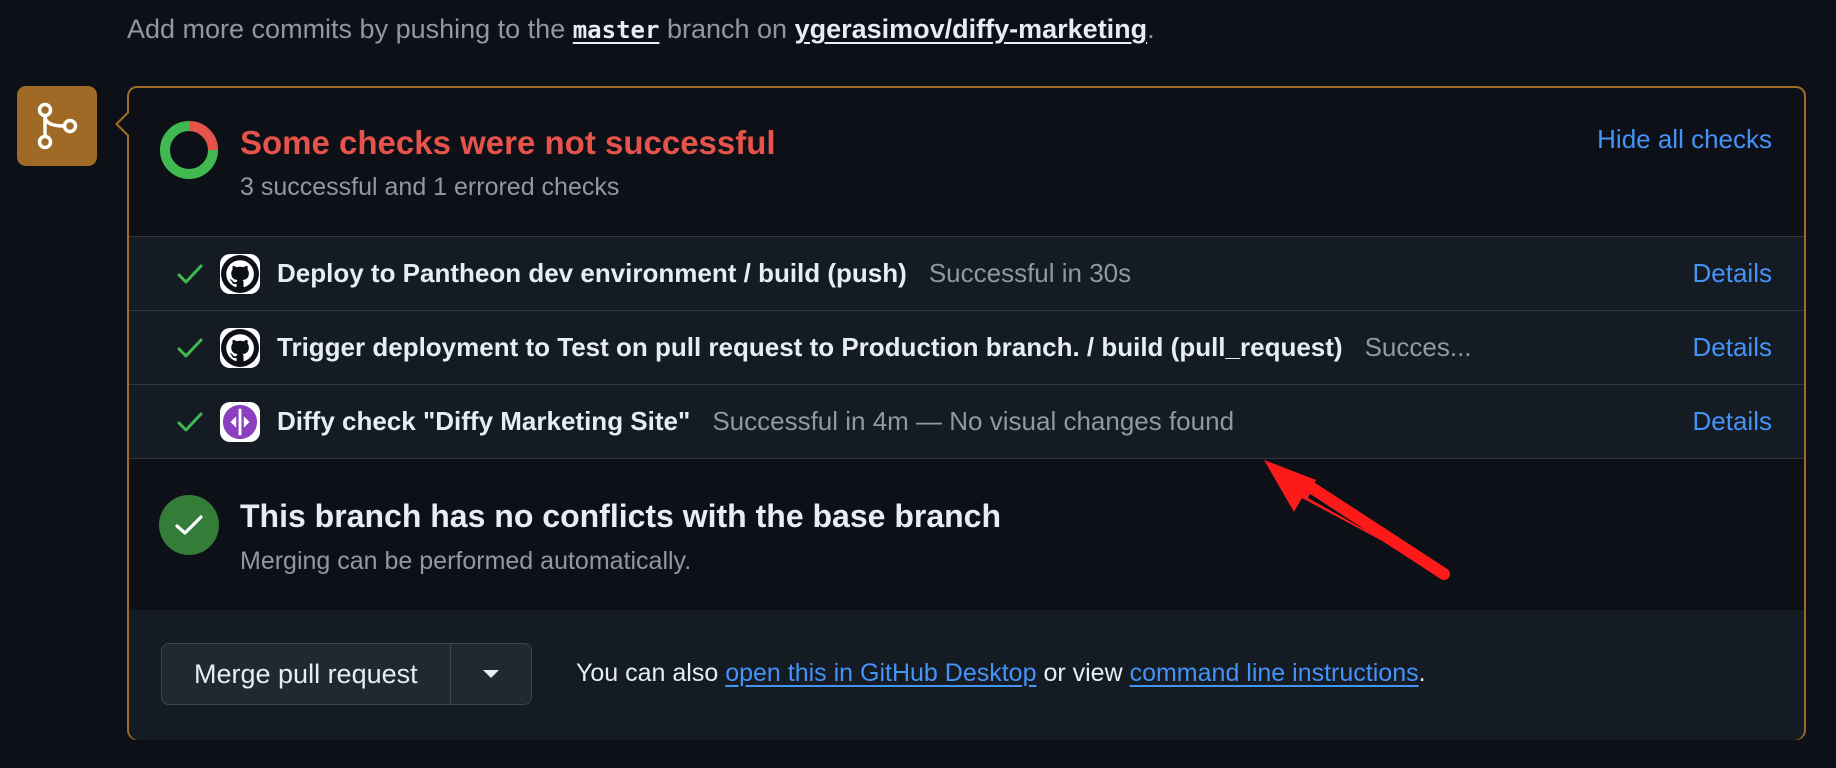 This screenshot has width=1836, height=768. What do you see at coordinates (240, 422) in the screenshot?
I see `diffy-icon` at bounding box center [240, 422].